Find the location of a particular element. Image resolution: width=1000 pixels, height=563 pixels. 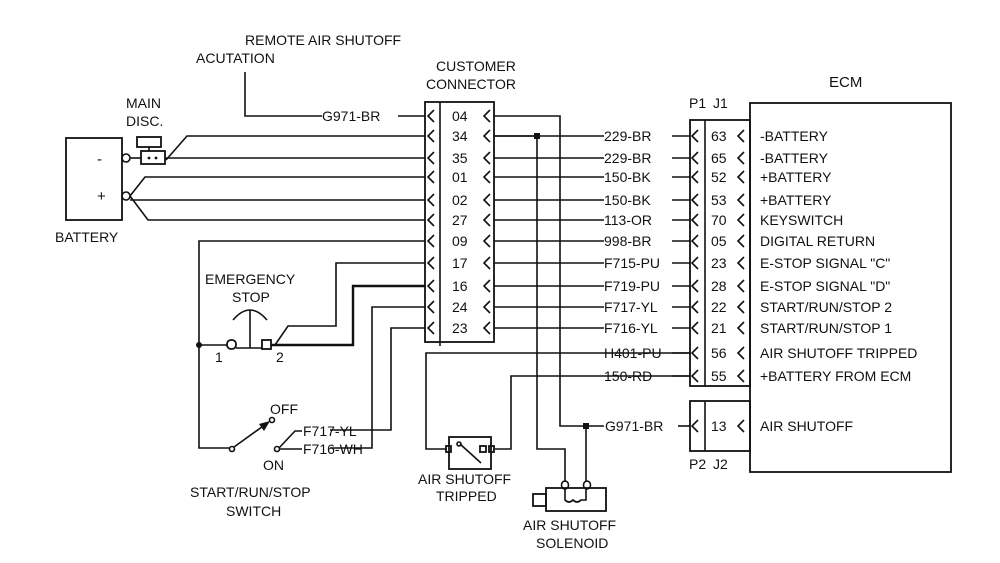

customer-pin-number: 16 is located at coordinates (460, 286).